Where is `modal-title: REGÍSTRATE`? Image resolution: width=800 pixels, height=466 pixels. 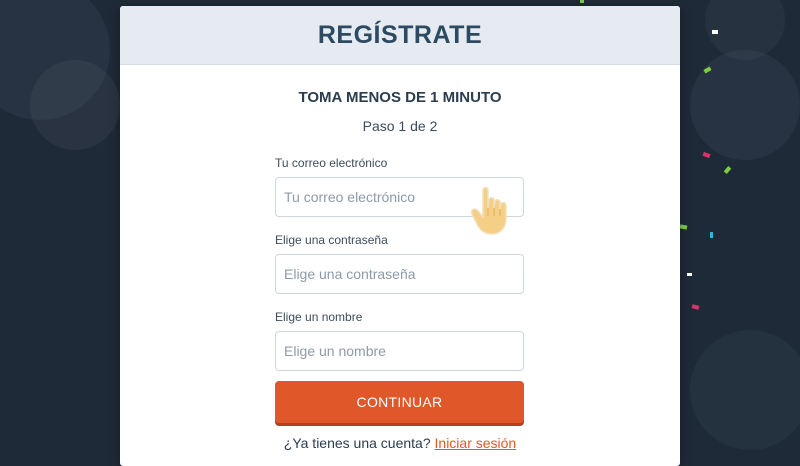
modal-title: REGÍSTRATE is located at coordinates (400, 34).